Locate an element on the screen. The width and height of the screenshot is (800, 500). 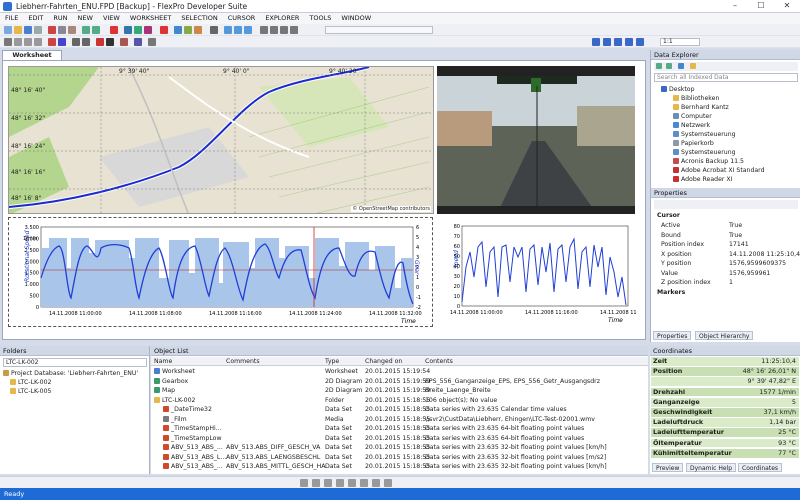
tile-icon is located at coordinates (238, 30).